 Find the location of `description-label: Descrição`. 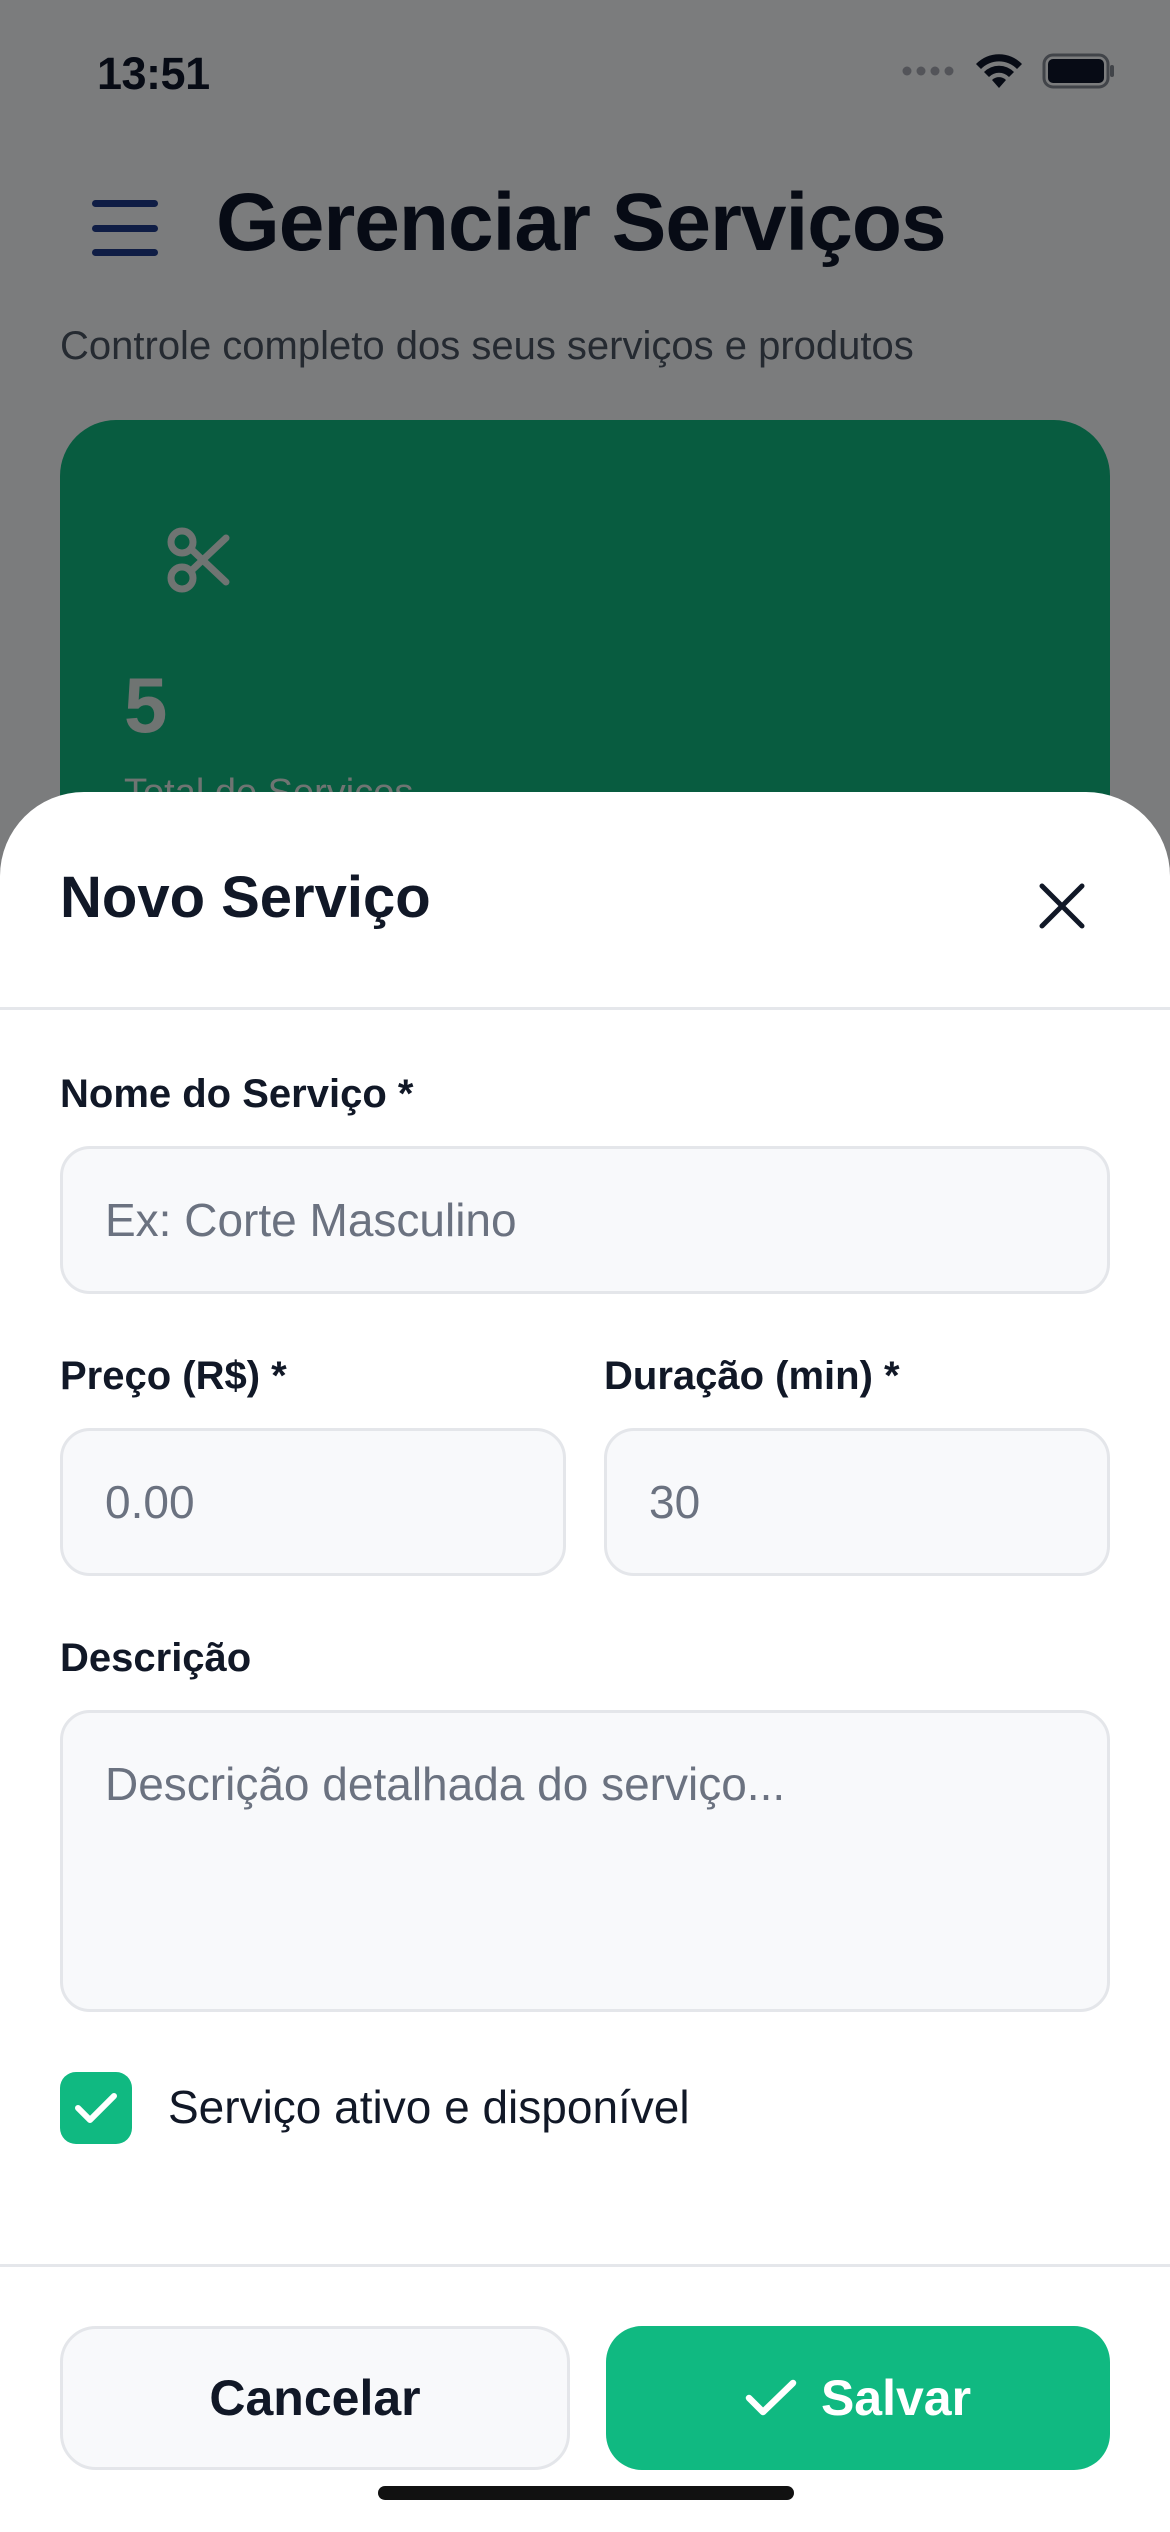

description-label: Descrição is located at coordinates (156, 1658).